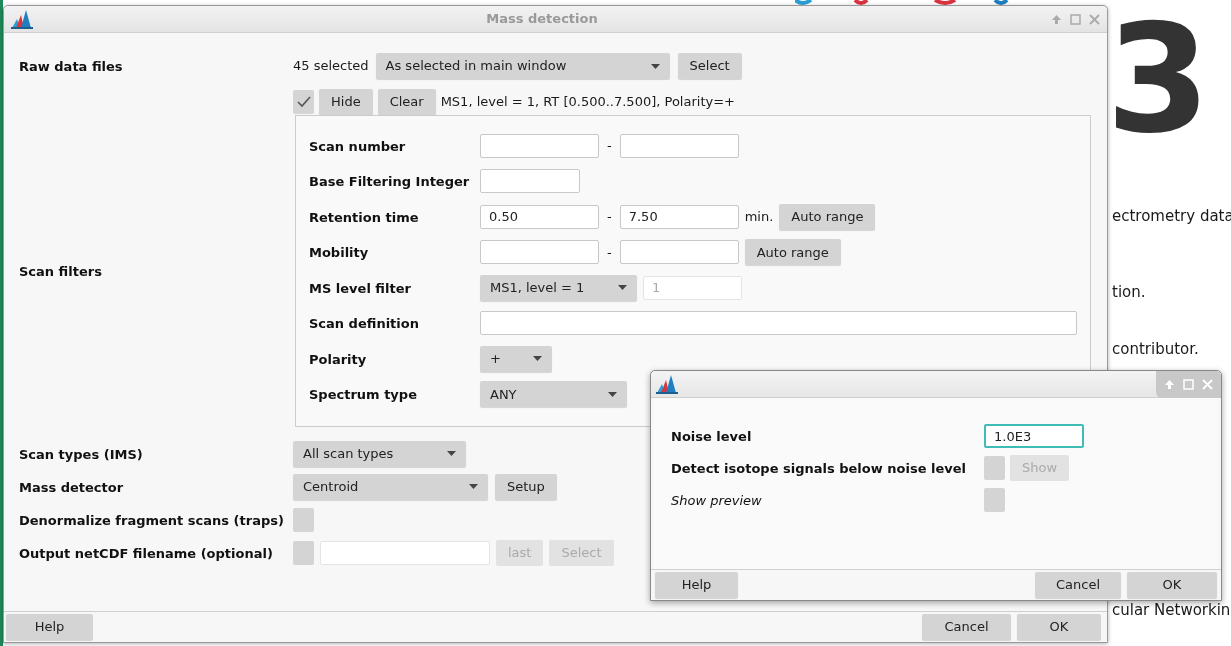 The width and height of the screenshot is (1231, 646). What do you see at coordinates (553, 394) in the screenshot?
I see `dropdown: ANY` at bounding box center [553, 394].